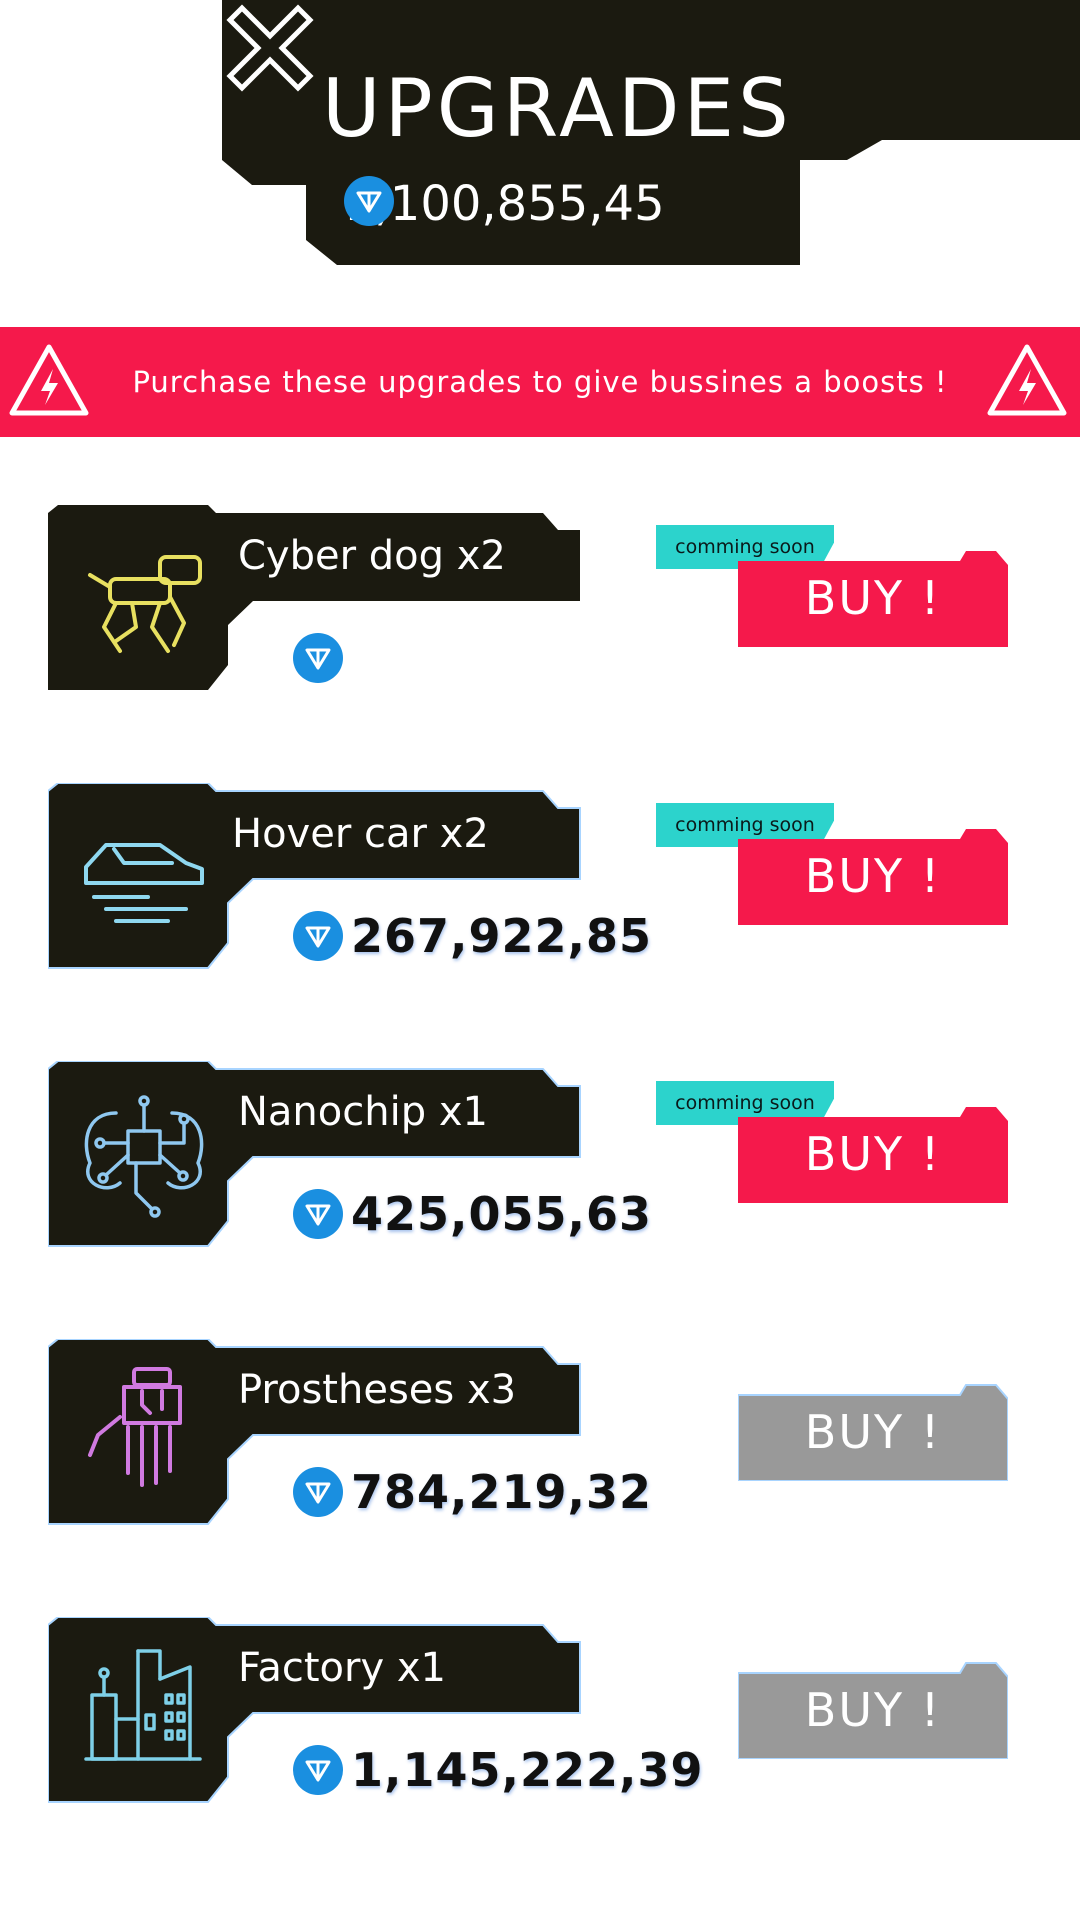  Describe the element at coordinates (270, 48) in the screenshot. I see `close-icon` at that location.